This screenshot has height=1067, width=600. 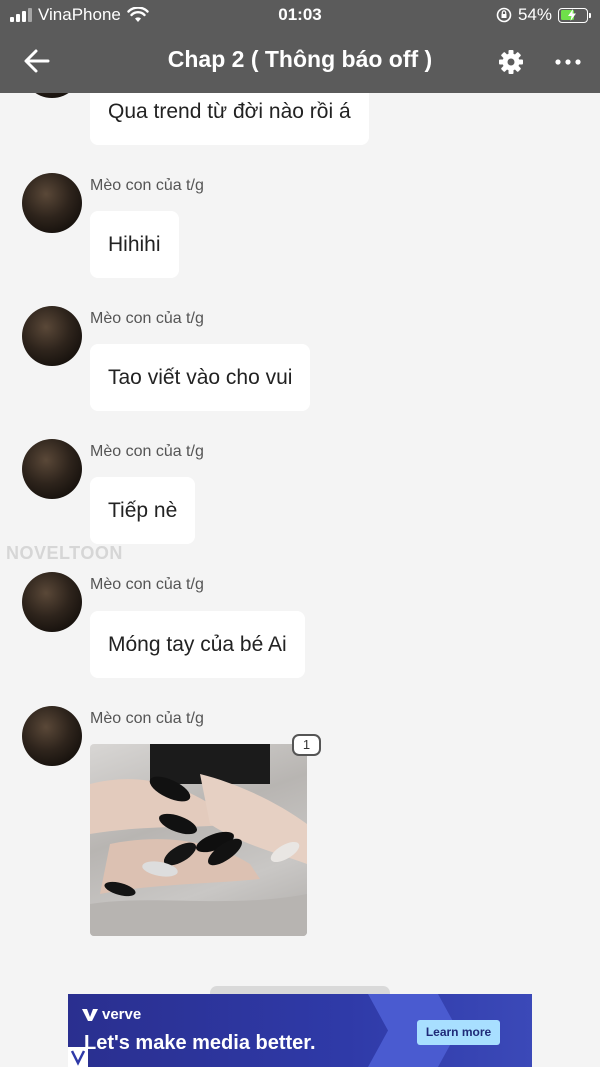 I want to click on status-right: 54%, so click(x=543, y=15).